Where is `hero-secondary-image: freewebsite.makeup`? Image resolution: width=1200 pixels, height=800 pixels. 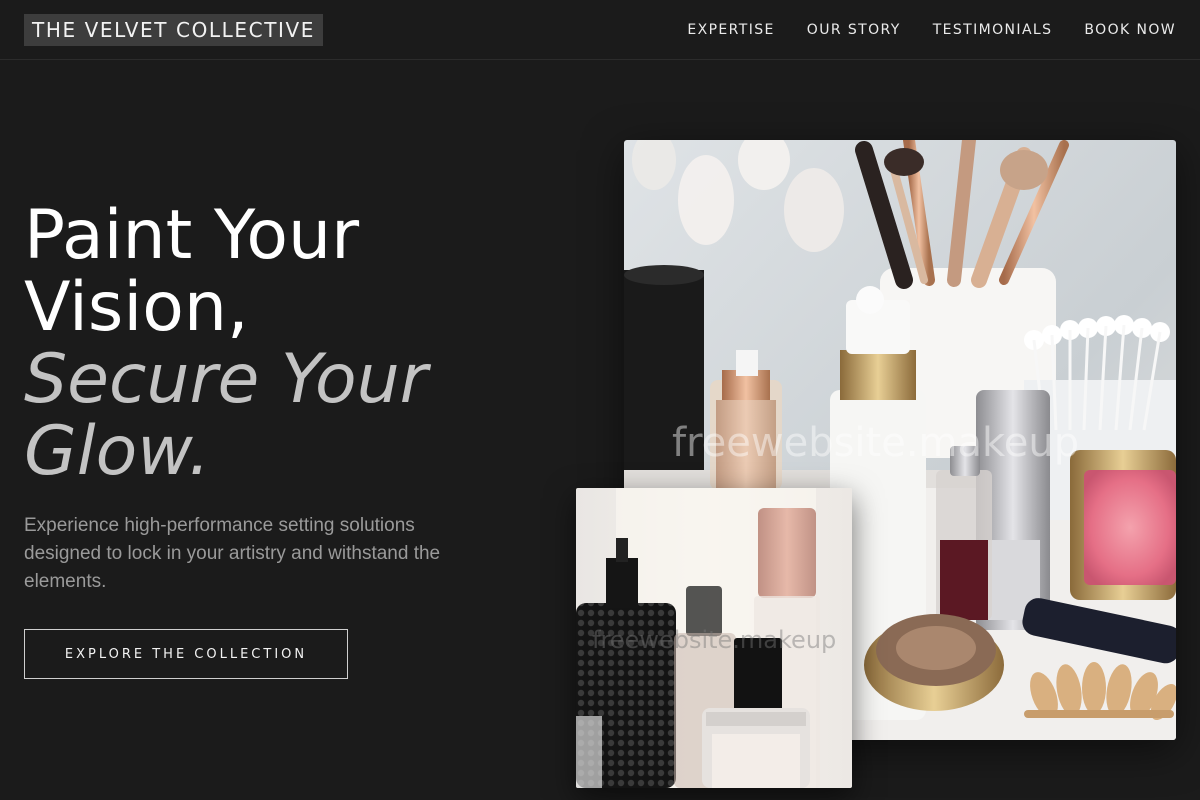 hero-secondary-image: freewebsite.makeup is located at coordinates (714, 638).